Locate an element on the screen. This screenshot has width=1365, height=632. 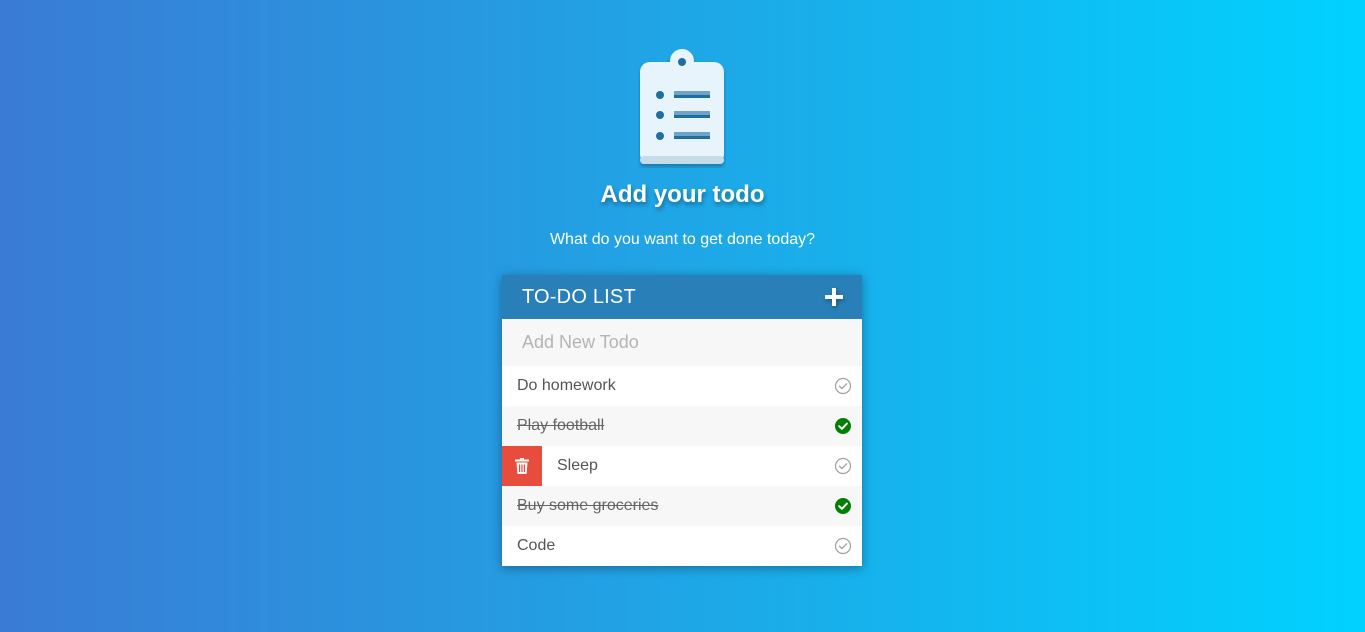
todo-text: Sleep is located at coordinates (688, 466).